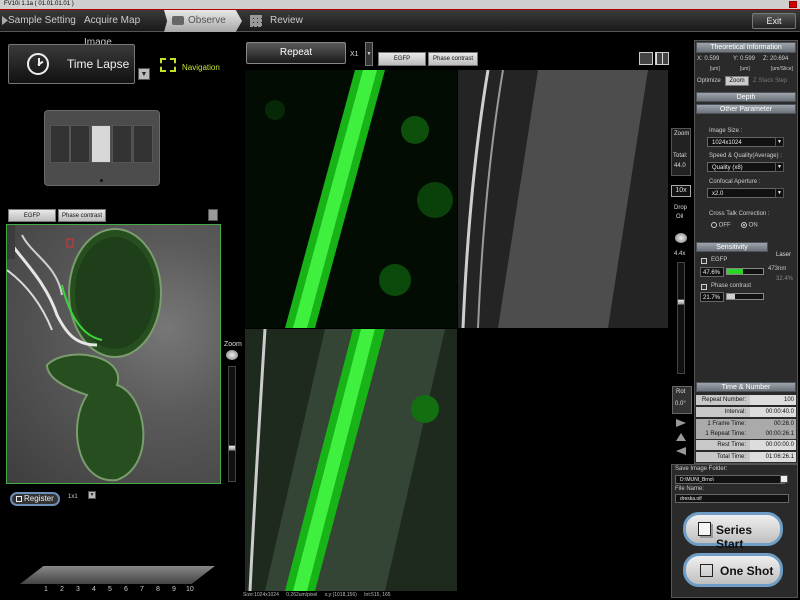  I want to click on zoom-total-label: Total:, so click(680, 156).